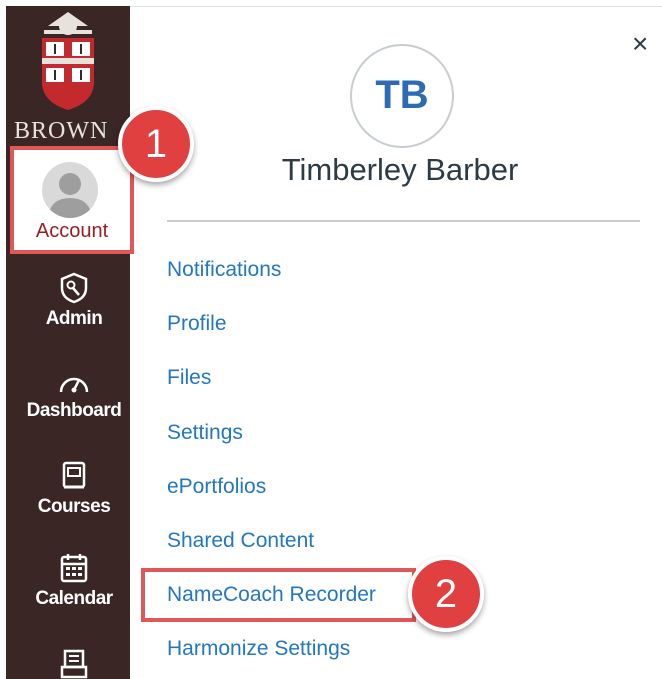 The width and height of the screenshot is (662, 679). Describe the element at coordinates (74, 385) in the screenshot. I see `speedometer-icon` at that location.